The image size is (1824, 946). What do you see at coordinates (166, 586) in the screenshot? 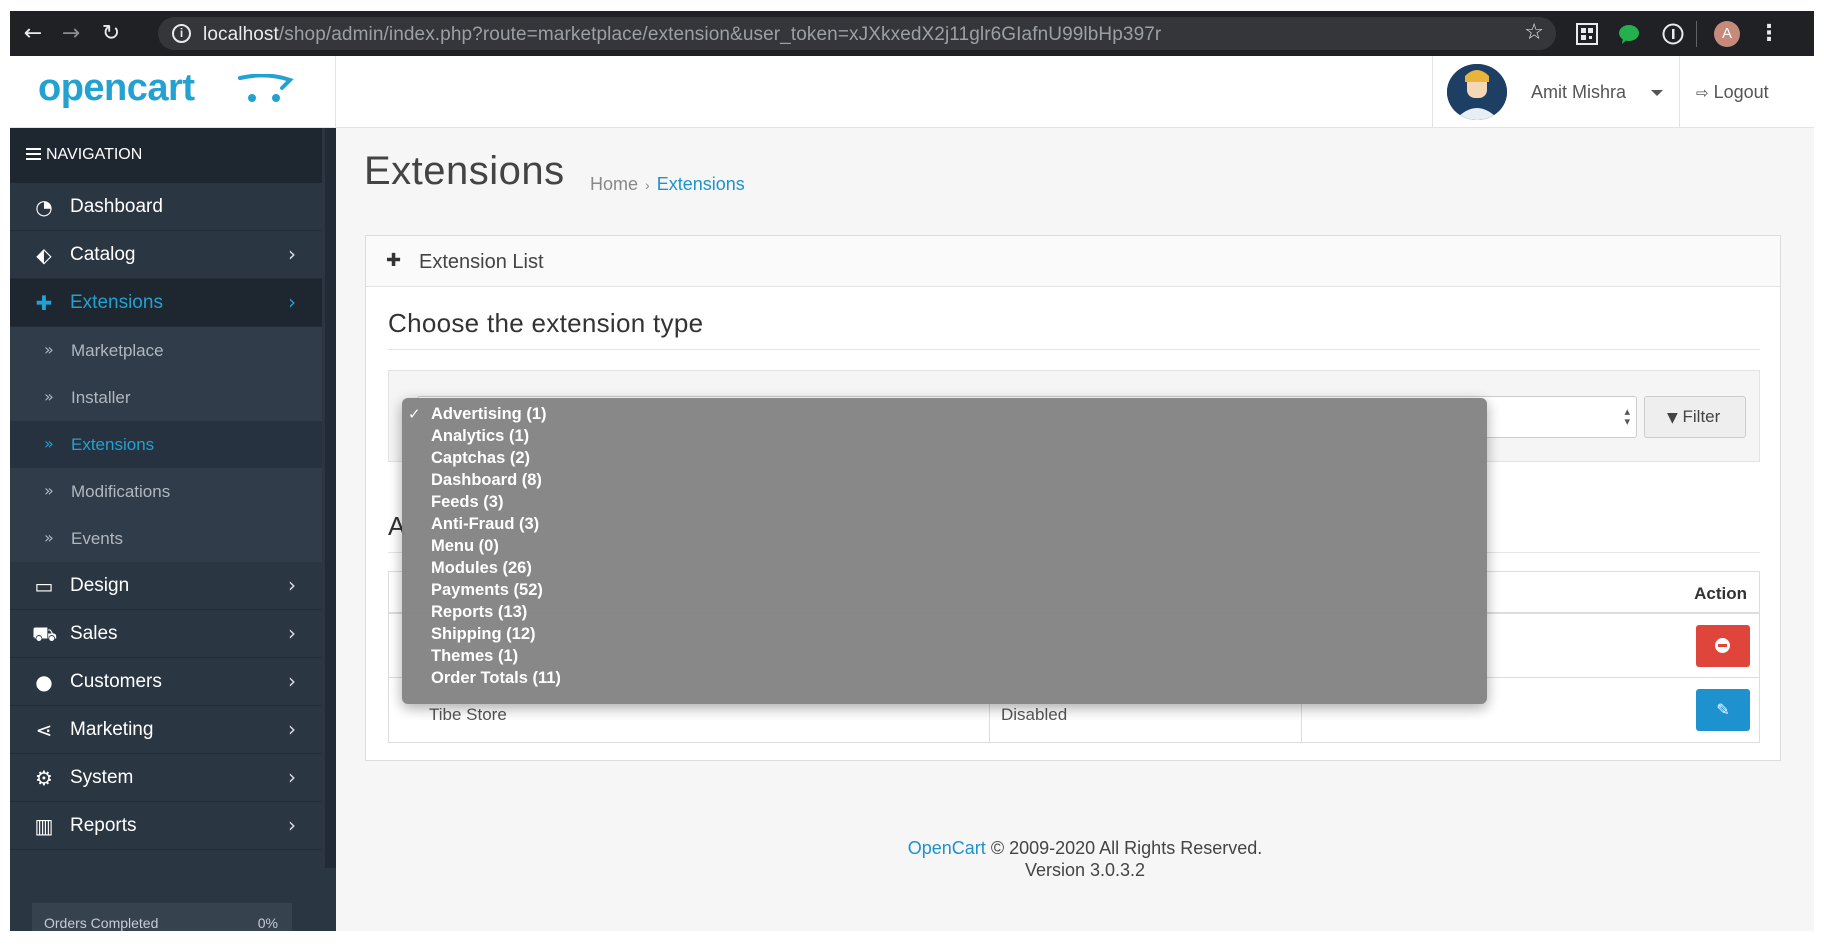
I see `sidebar-item-design: ▭ Design ›` at bounding box center [166, 586].